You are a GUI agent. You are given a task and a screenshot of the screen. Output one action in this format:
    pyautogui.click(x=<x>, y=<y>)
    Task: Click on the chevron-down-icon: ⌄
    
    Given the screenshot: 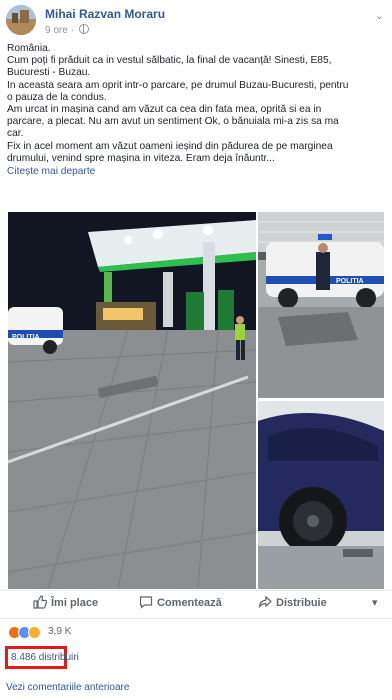 What is the action you would take?
    pyautogui.click(x=379, y=15)
    